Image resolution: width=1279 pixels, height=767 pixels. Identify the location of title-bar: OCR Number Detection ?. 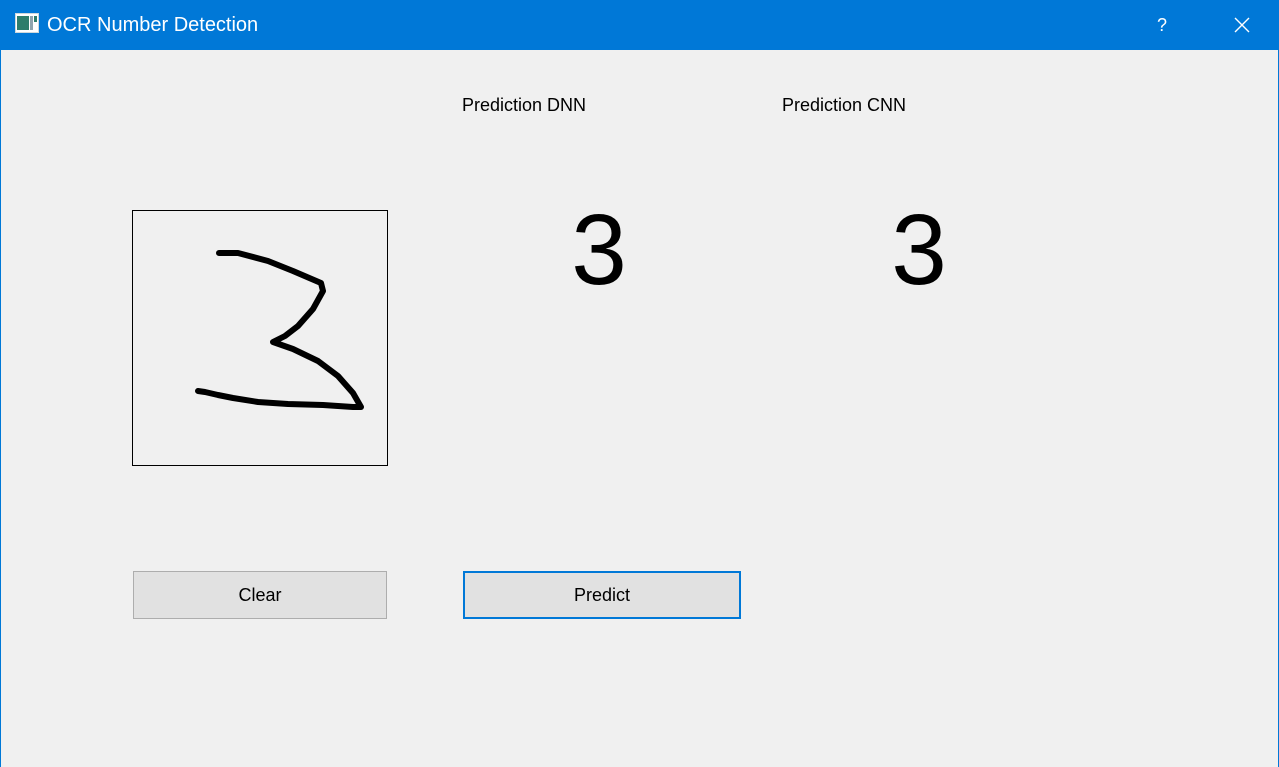
(639, 25).